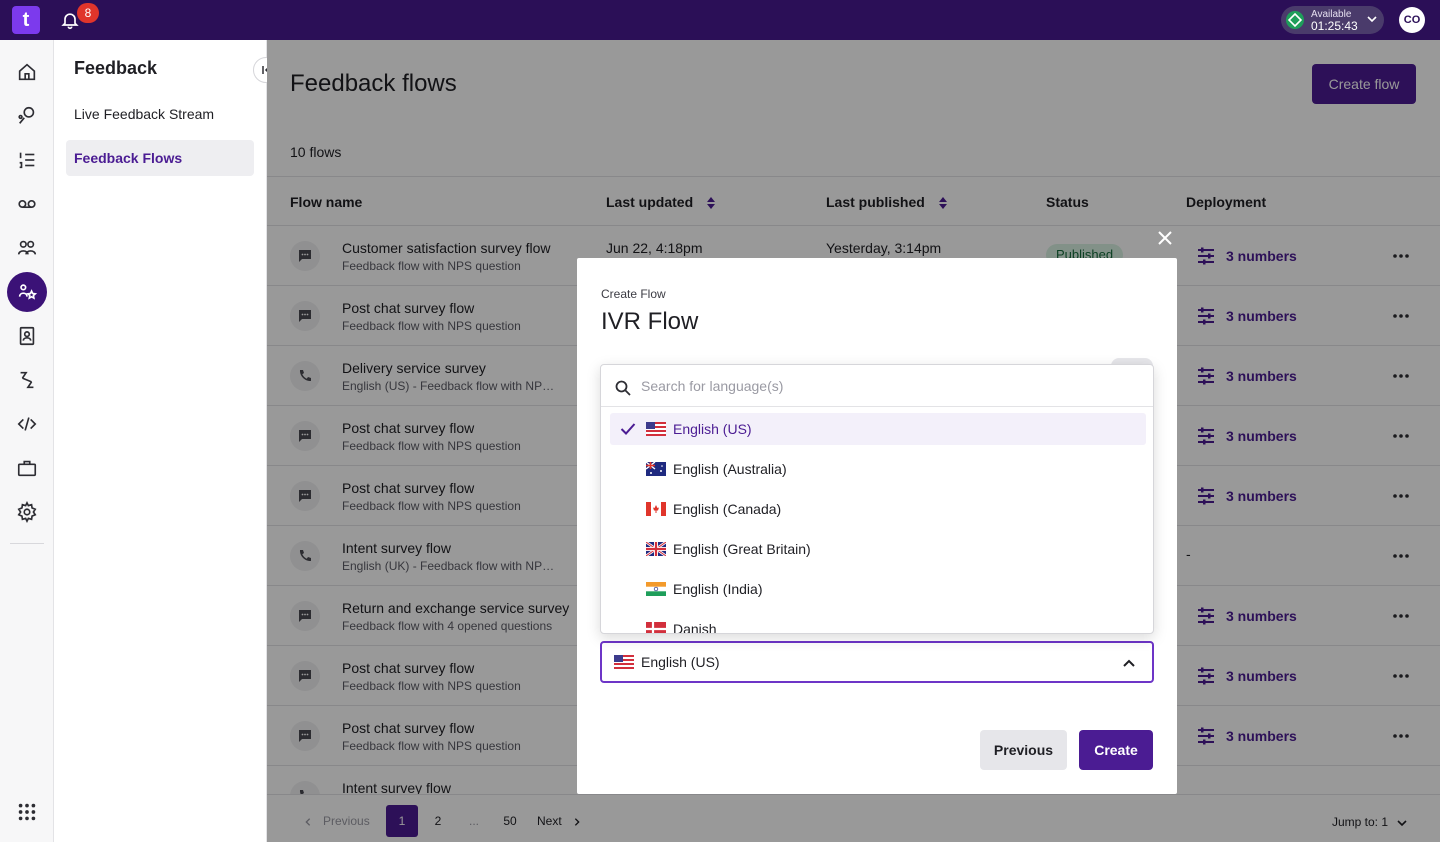 The height and width of the screenshot is (842, 1440). What do you see at coordinates (27, 336) in the screenshot?
I see `contacts-icon` at bounding box center [27, 336].